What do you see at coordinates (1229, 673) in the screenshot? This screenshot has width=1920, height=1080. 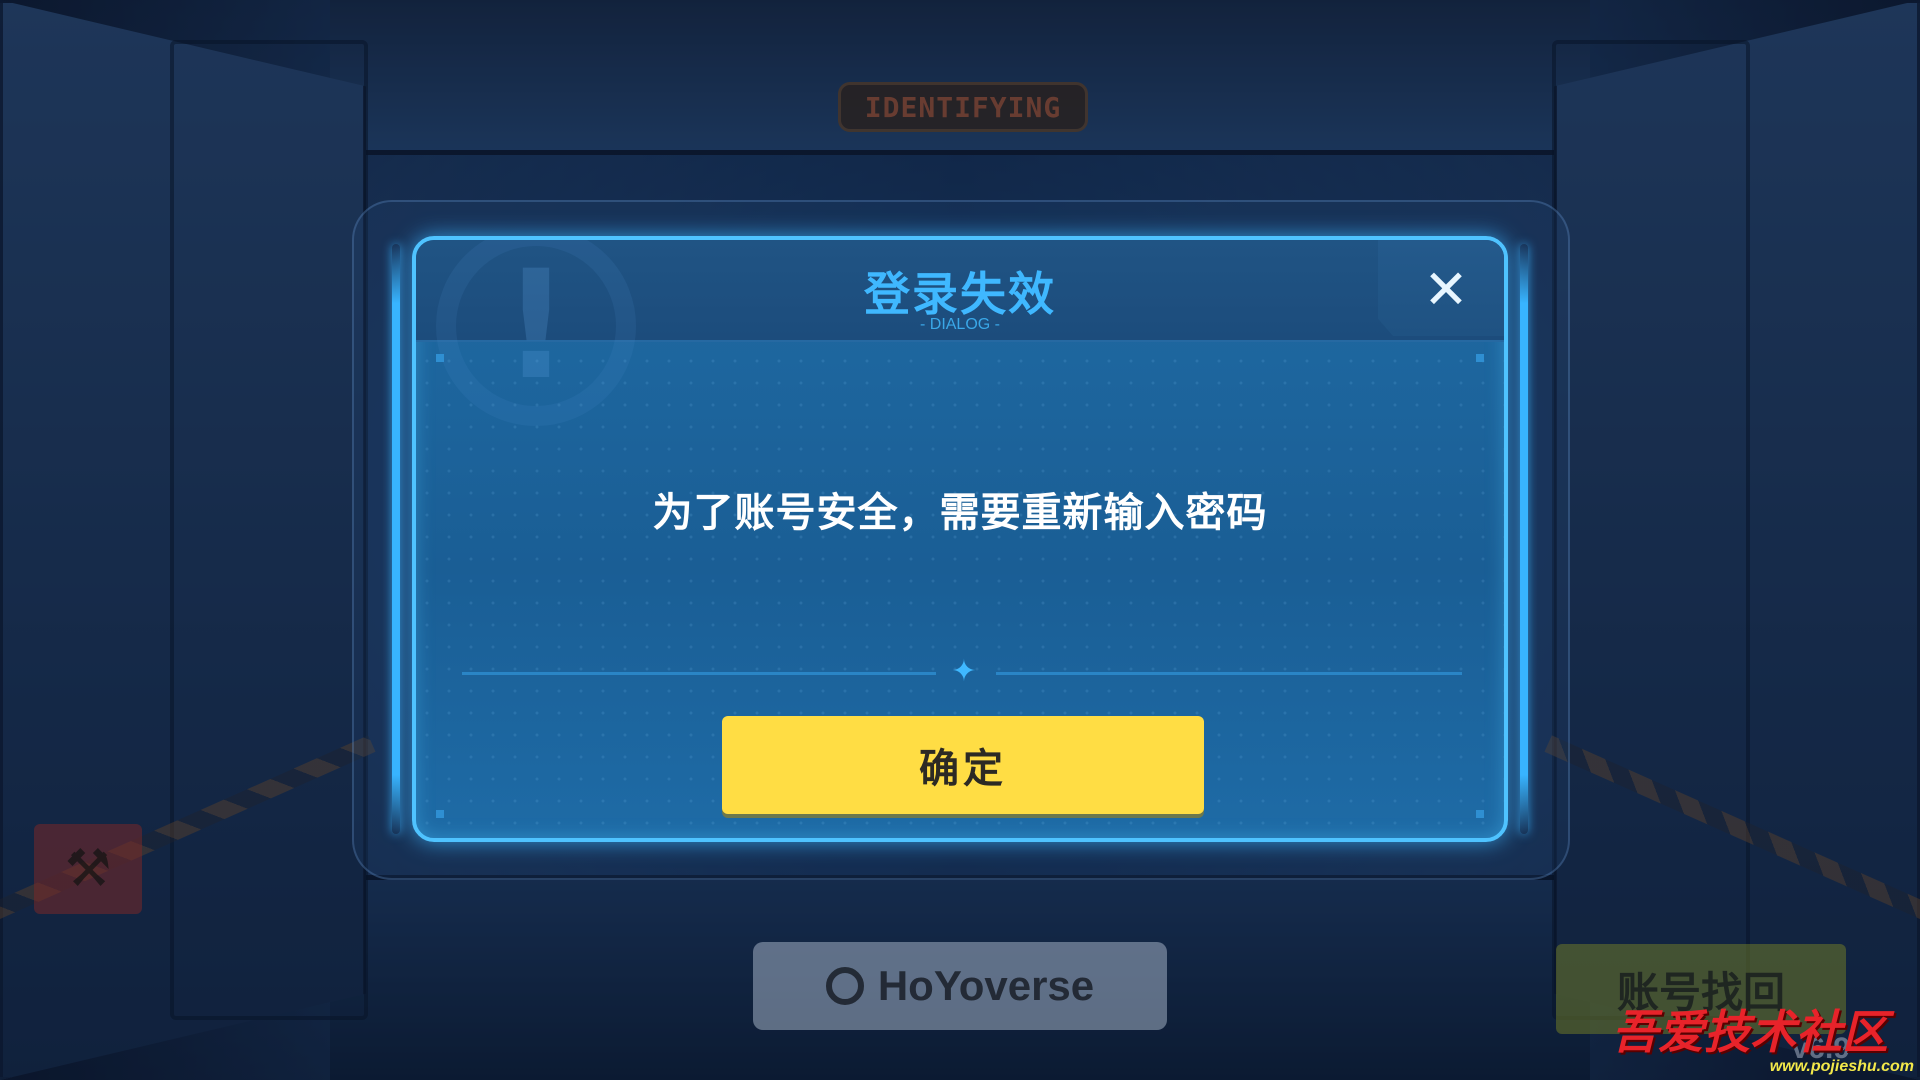 I see `divider-right` at bounding box center [1229, 673].